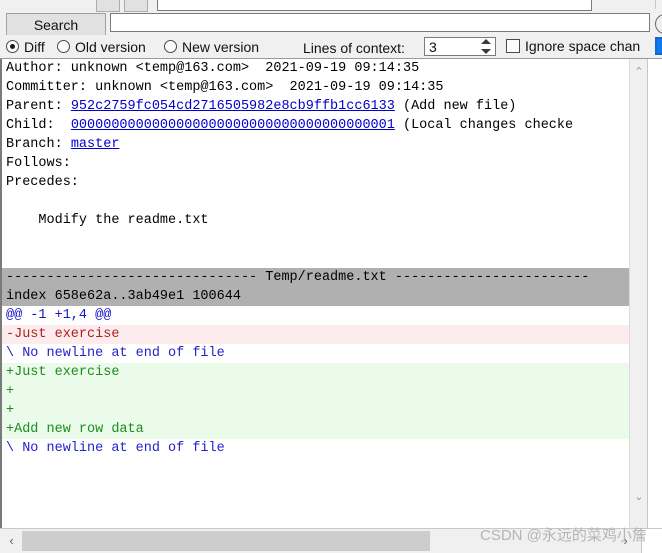  Describe the element at coordinates (63, 46) in the screenshot. I see `radio-old-version-dot` at that location.